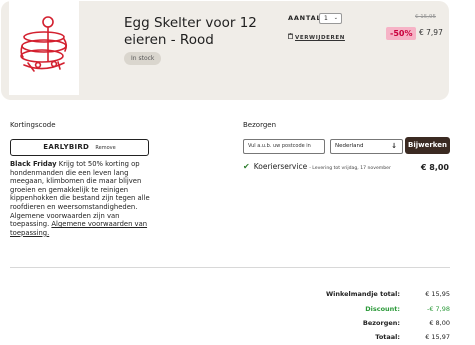  Describe the element at coordinates (439, 323) in the screenshot. I see `delivery-value: € 8,00` at that location.